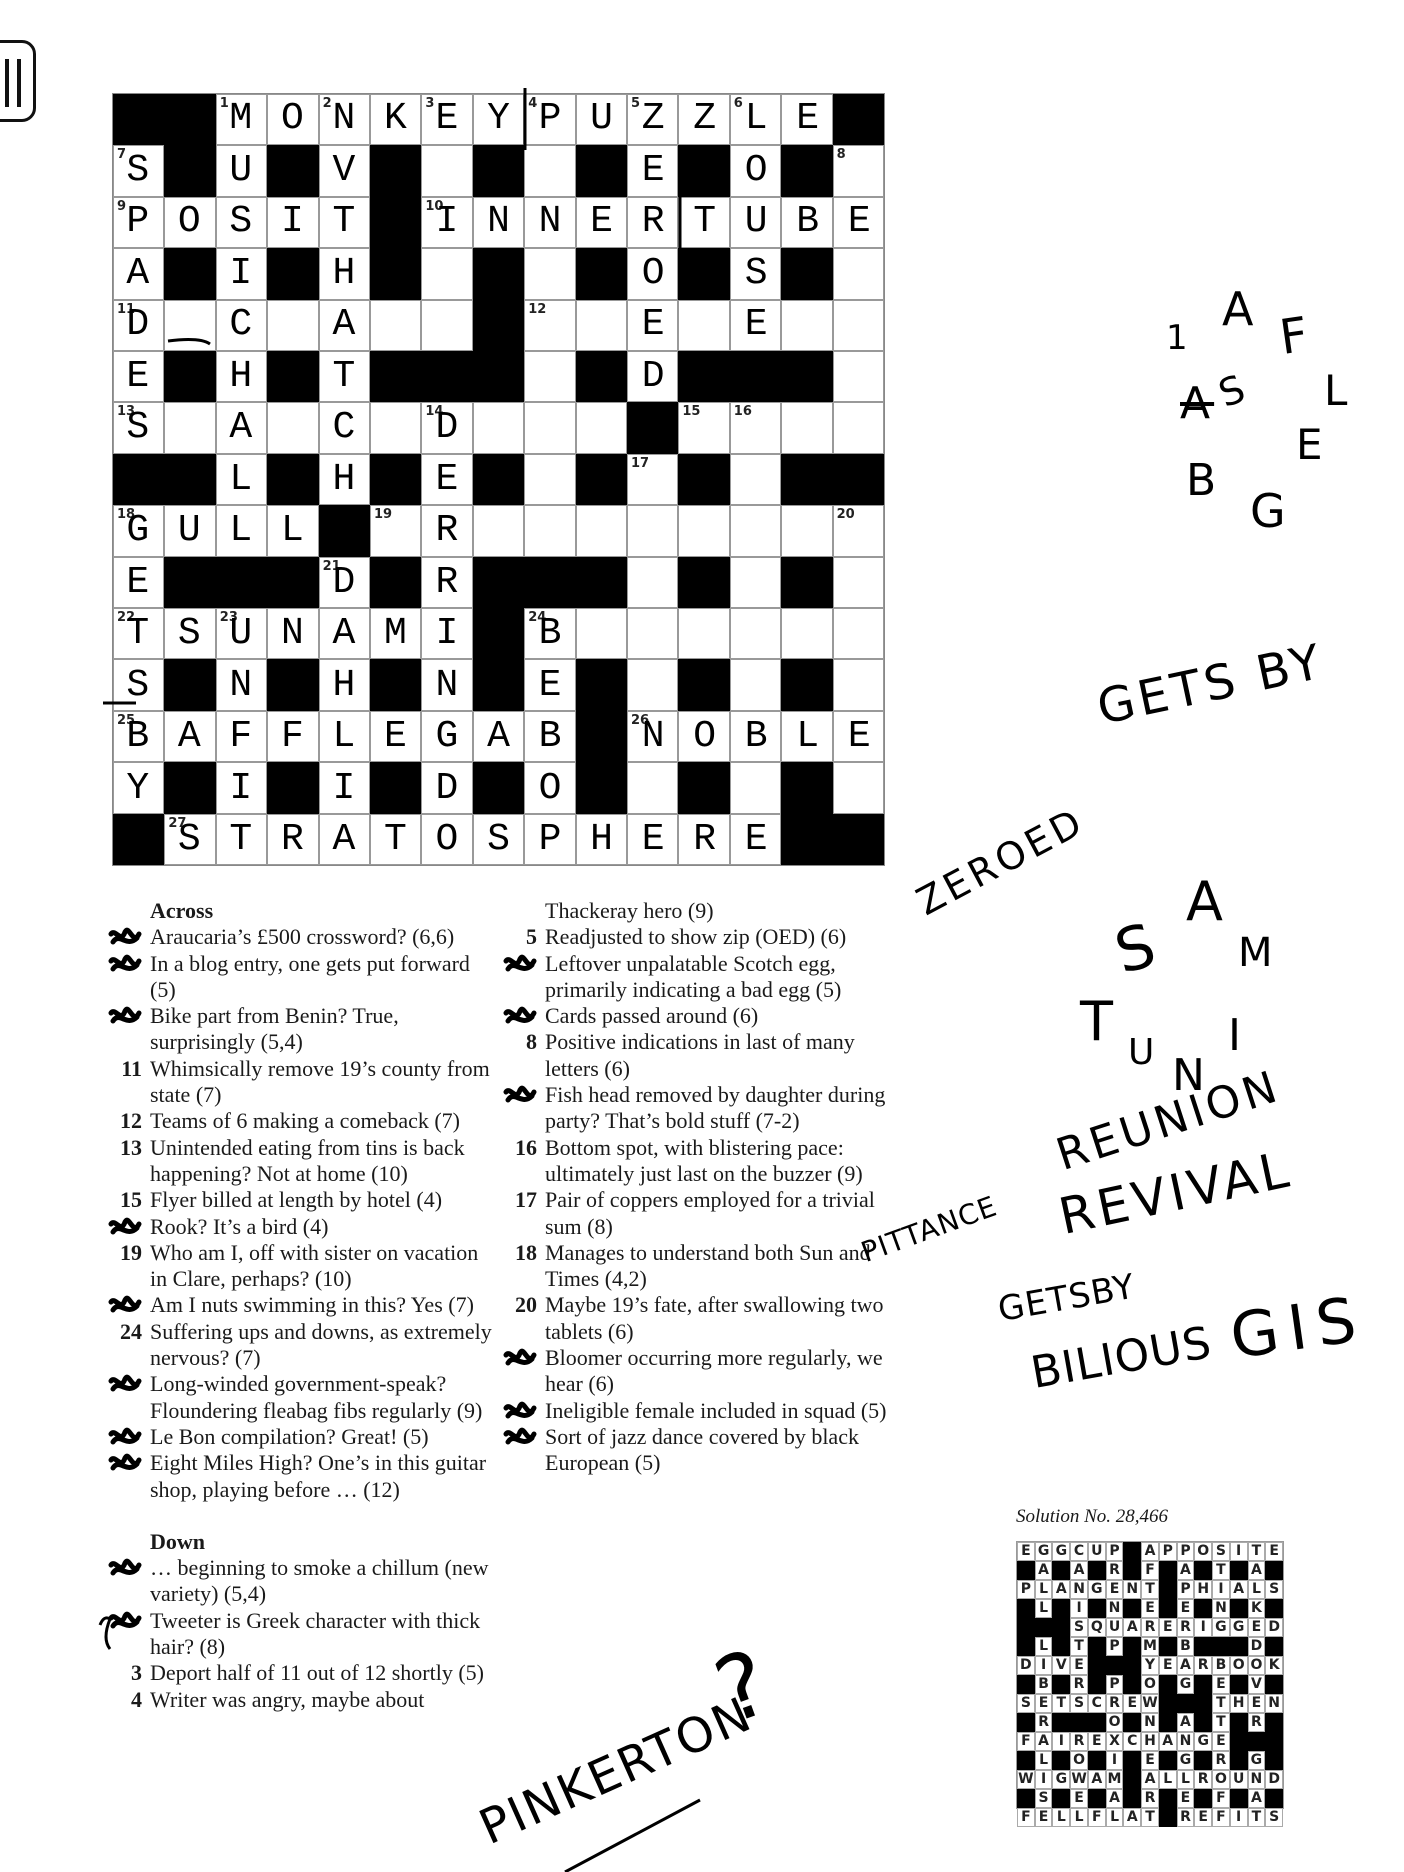 The width and height of the screenshot is (1404, 1872). What do you see at coordinates (190, 839) in the screenshot?
I see `grid-cell: 27` at bounding box center [190, 839].